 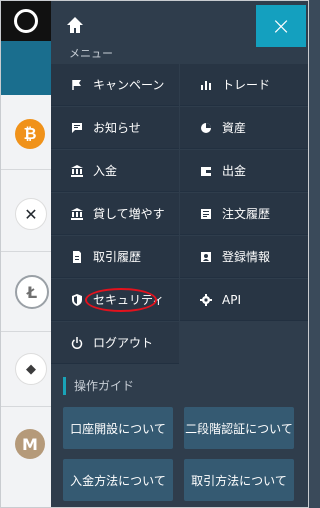 What do you see at coordinates (244, 300) in the screenshot?
I see `menu-item-api: API` at bounding box center [244, 300].